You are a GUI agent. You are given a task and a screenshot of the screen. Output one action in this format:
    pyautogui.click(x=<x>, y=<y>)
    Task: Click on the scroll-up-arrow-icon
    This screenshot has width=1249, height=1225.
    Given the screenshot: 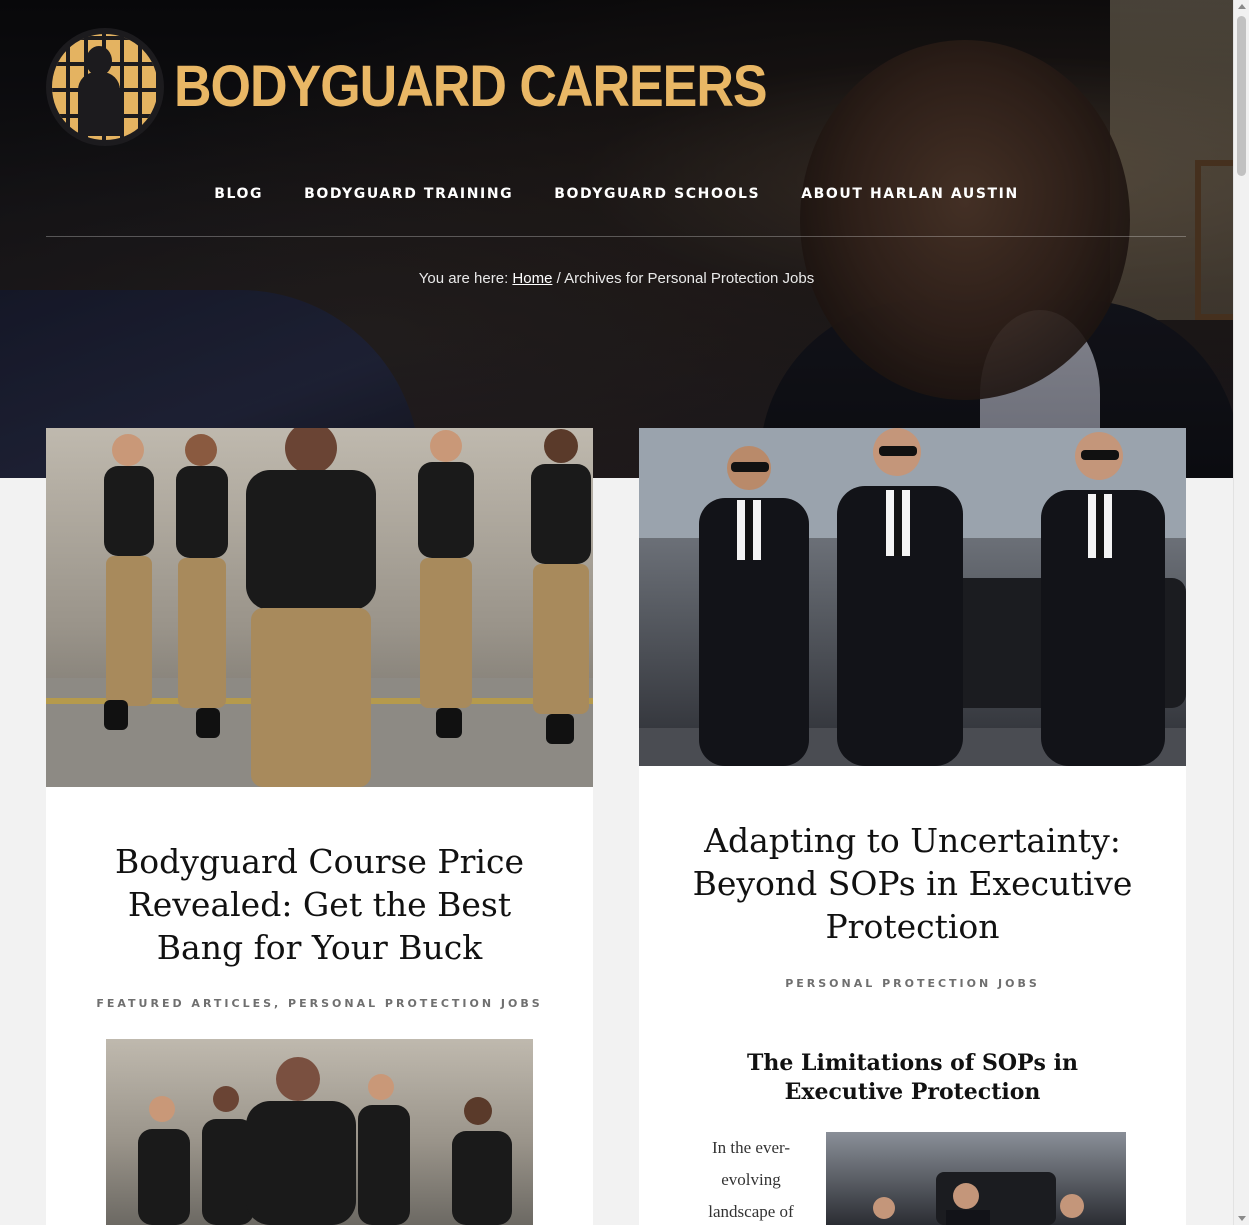 What is the action you would take?
    pyautogui.click(x=1242, y=6)
    